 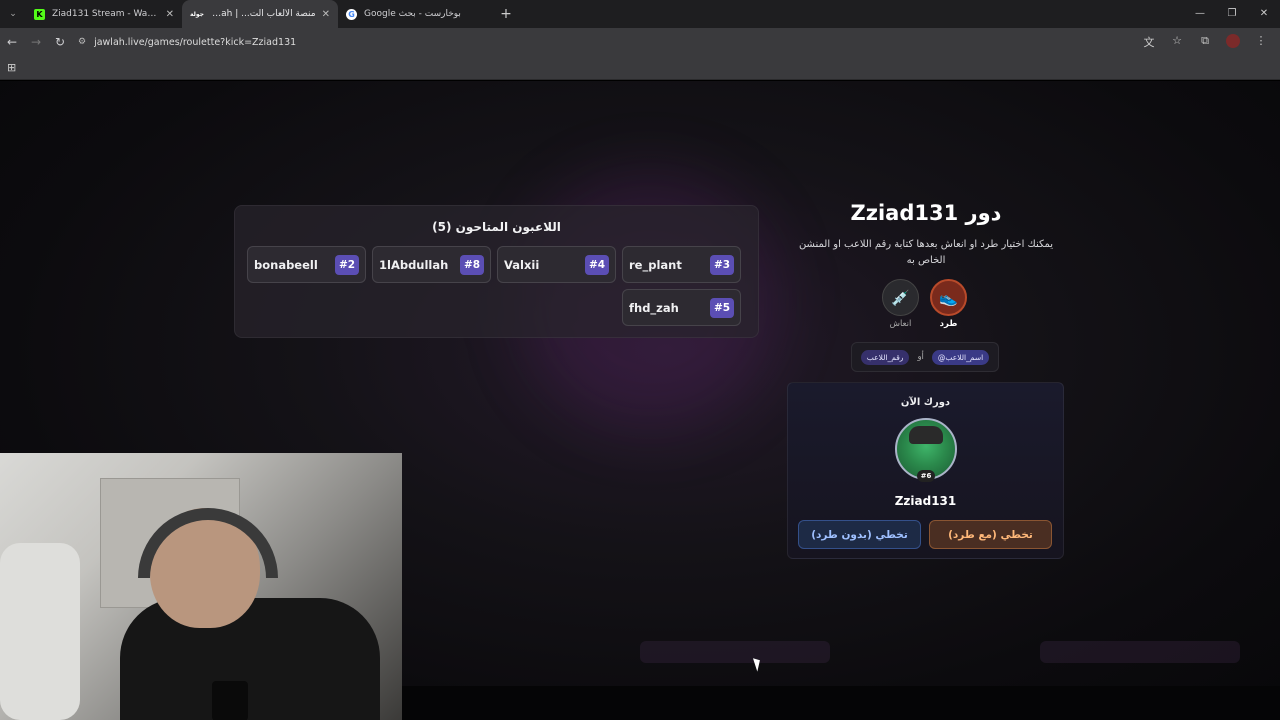 What do you see at coordinates (12, 42) in the screenshot?
I see `back-icon: ←` at bounding box center [12, 42].